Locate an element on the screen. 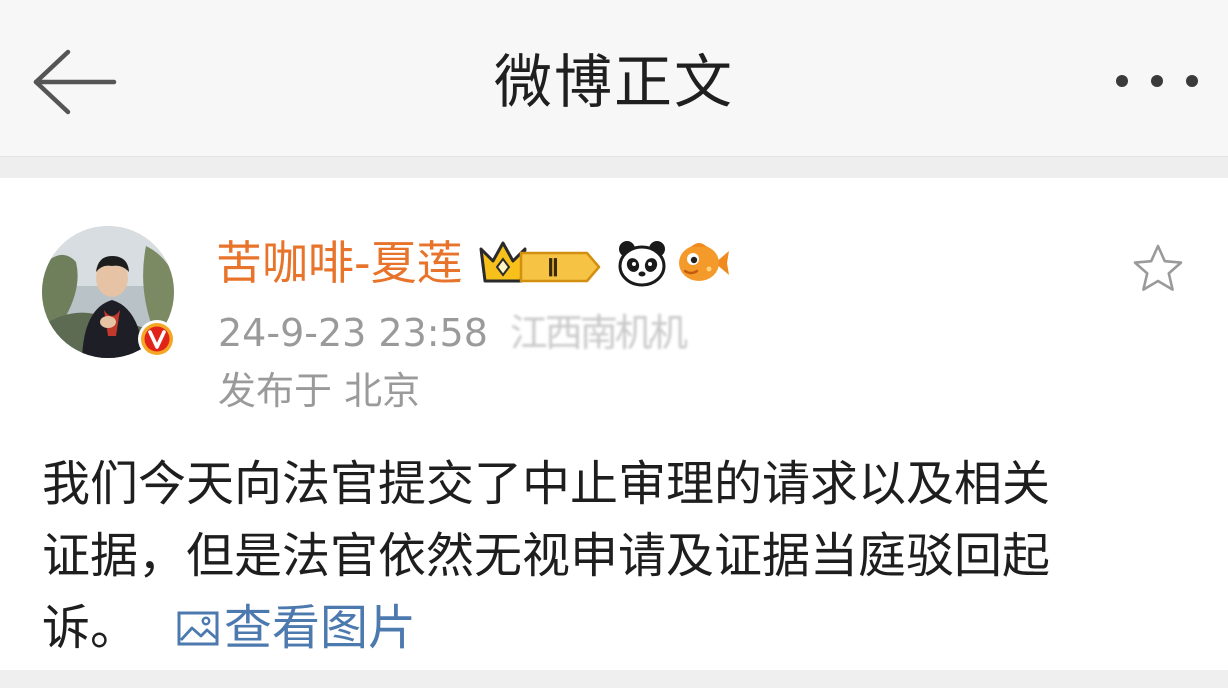 This screenshot has height=688, width=1228. crown-level-badge-icon: Ⅱ is located at coordinates (539, 262).